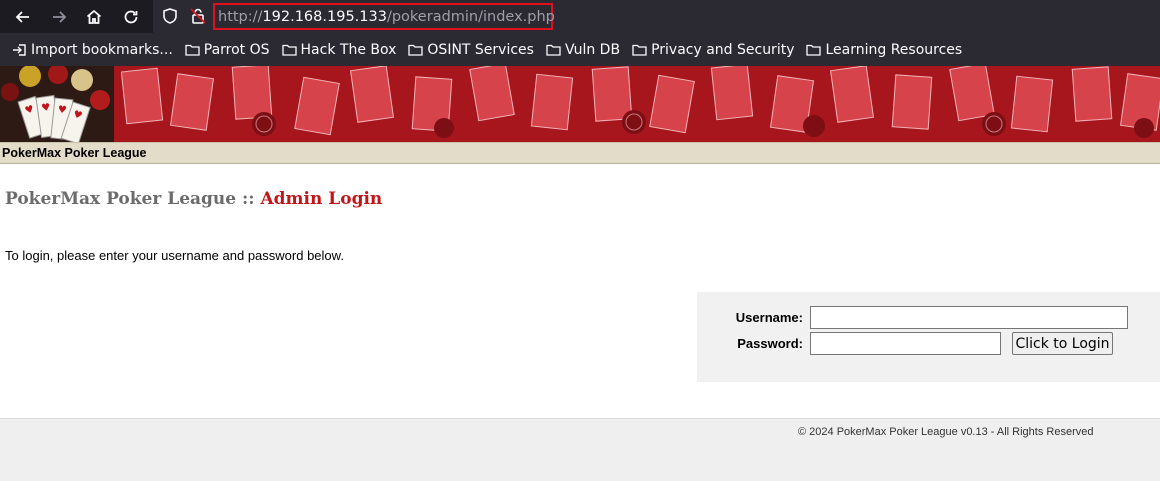 The width and height of the screenshot is (1160, 481). What do you see at coordinates (133, 199) in the screenshot?
I see `page-title-prefix: PokerMax Poker League ::` at bounding box center [133, 199].